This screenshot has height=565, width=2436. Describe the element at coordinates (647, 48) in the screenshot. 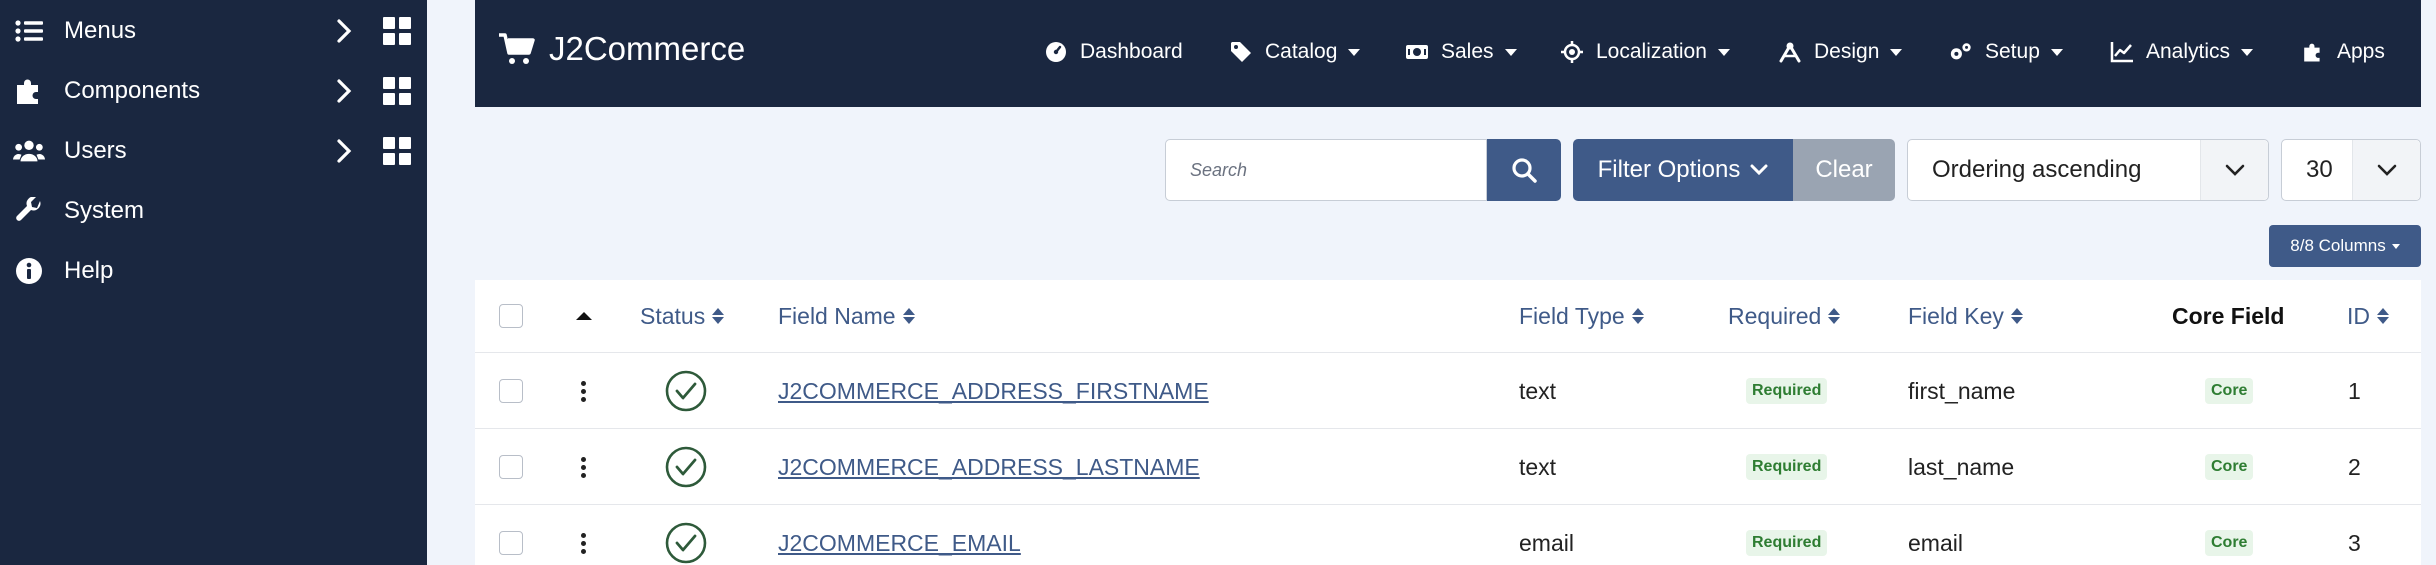

I see `brand-name: J2Commerce` at that location.